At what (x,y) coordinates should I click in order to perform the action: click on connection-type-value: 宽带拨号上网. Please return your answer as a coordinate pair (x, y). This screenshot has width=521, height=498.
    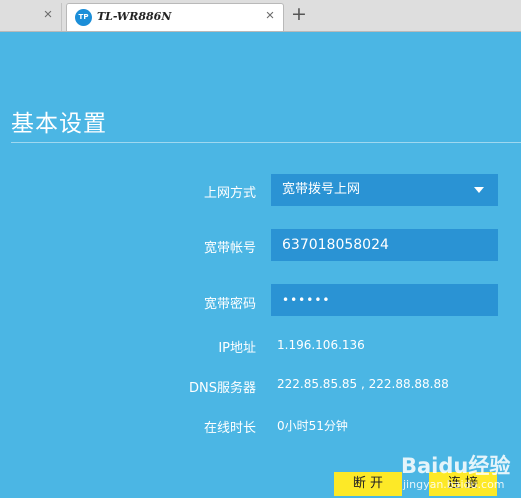
    Looking at the image, I should click on (321, 189).